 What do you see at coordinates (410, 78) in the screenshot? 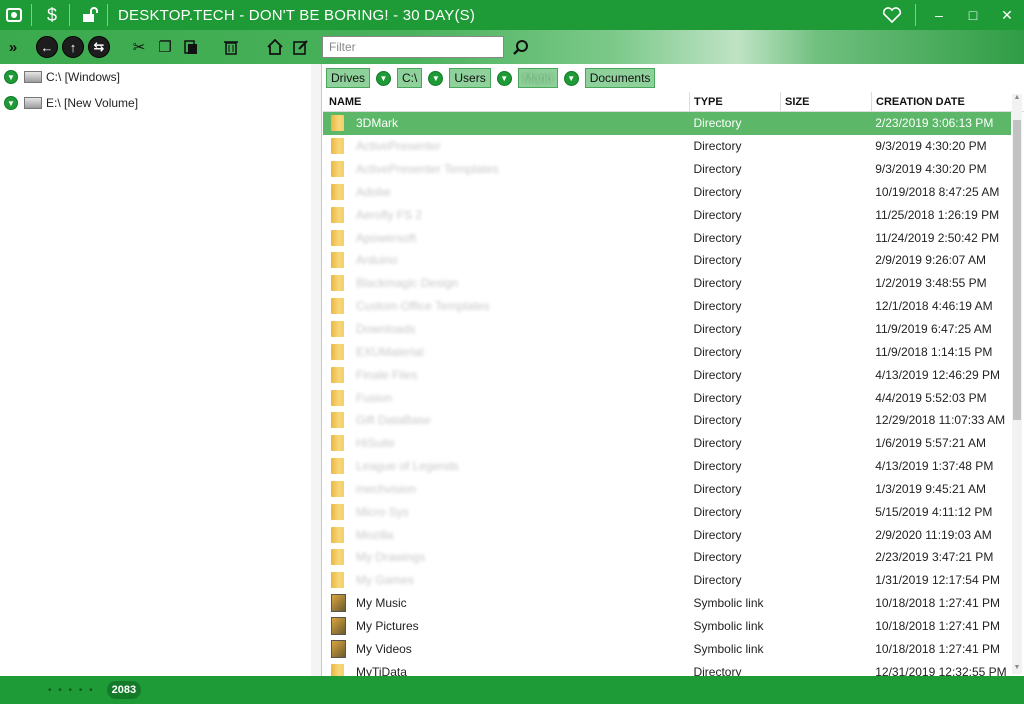
I see `crumb-c-drive: C:\` at bounding box center [410, 78].